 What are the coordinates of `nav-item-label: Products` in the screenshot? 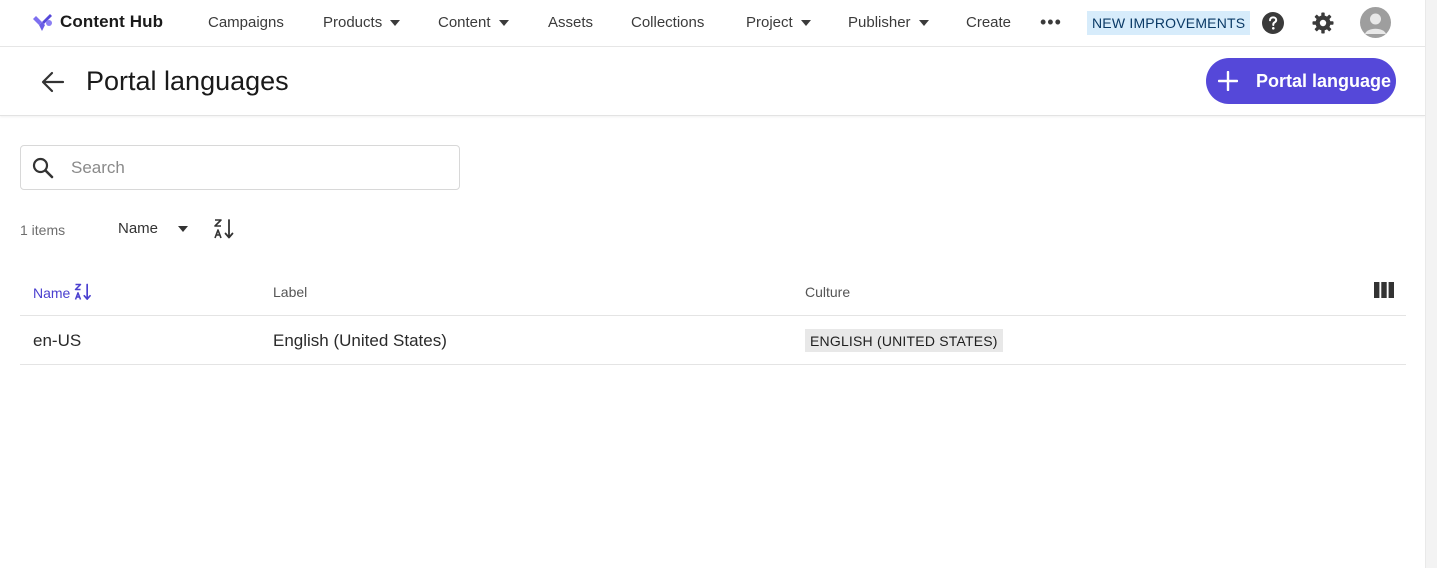 It's located at (353, 22).